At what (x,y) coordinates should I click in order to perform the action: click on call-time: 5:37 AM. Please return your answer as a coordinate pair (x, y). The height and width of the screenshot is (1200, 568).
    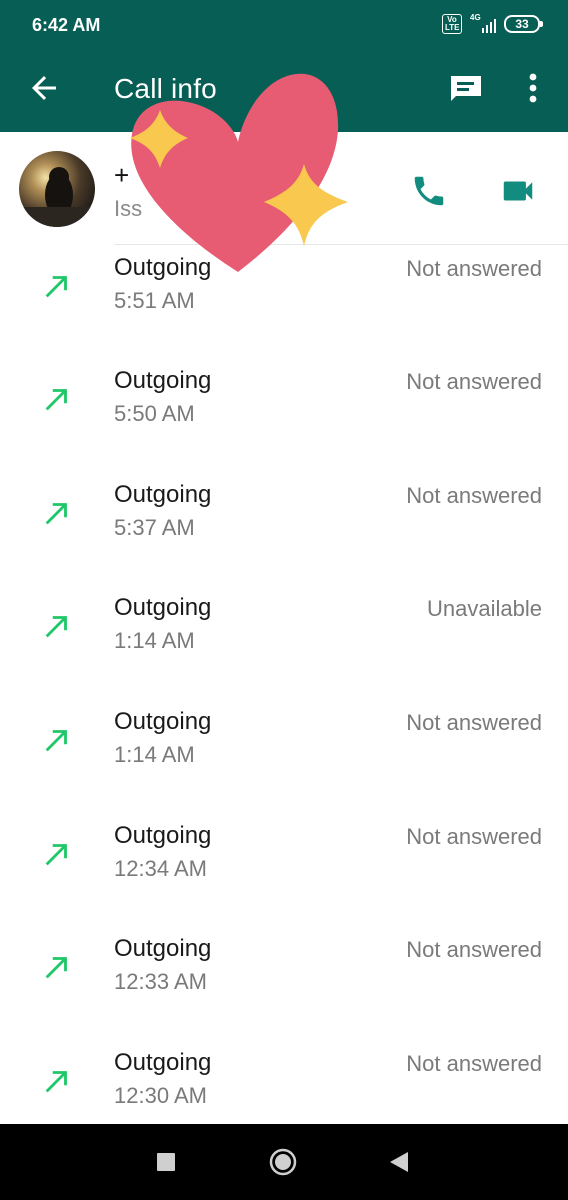
    Looking at the image, I should click on (154, 527).